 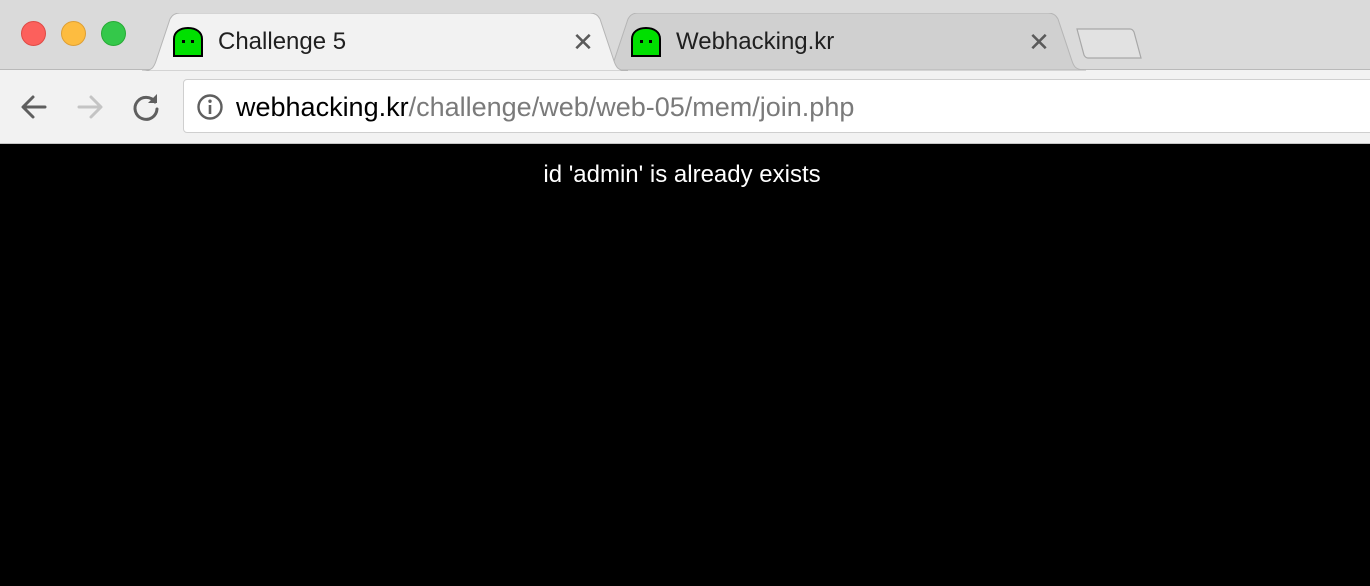 What do you see at coordinates (113, 33) in the screenshot?
I see `window-maximize-button` at bounding box center [113, 33].